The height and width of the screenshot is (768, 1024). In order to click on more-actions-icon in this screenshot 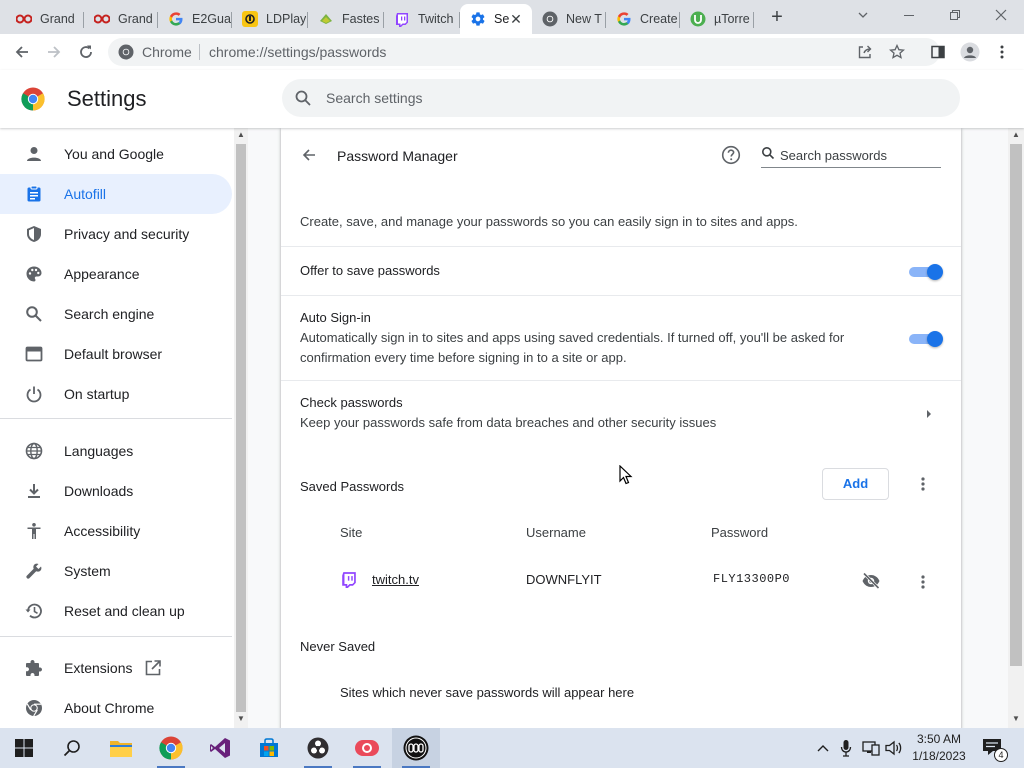, I will do `click(923, 484)`.